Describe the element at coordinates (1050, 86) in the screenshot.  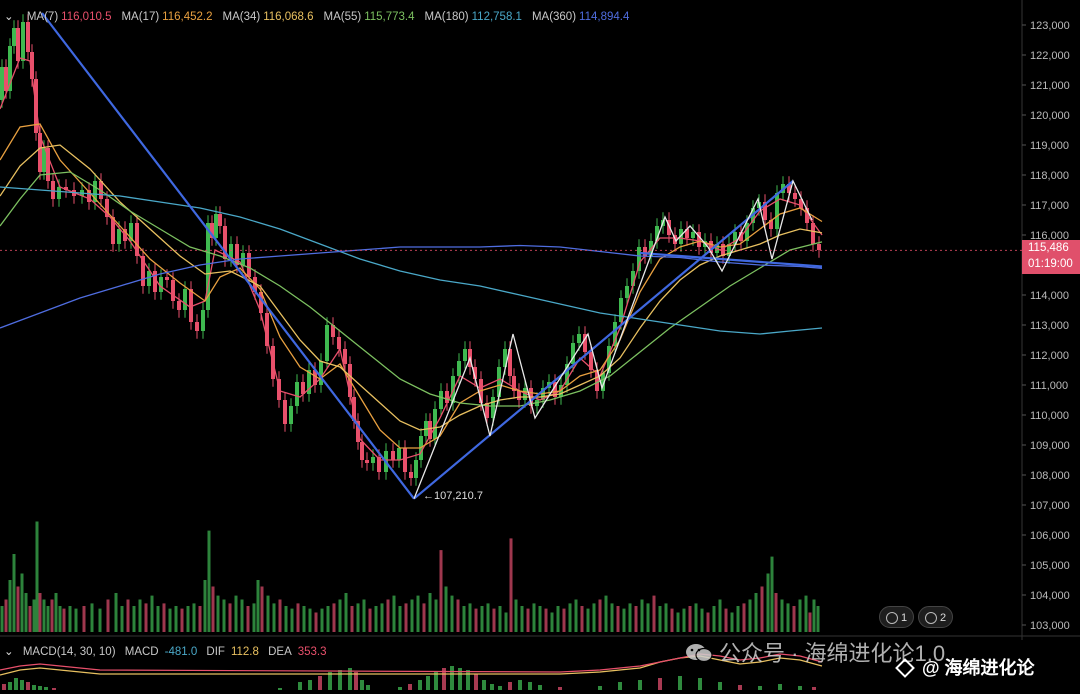
I see `y-tick-label: 121,000` at that location.